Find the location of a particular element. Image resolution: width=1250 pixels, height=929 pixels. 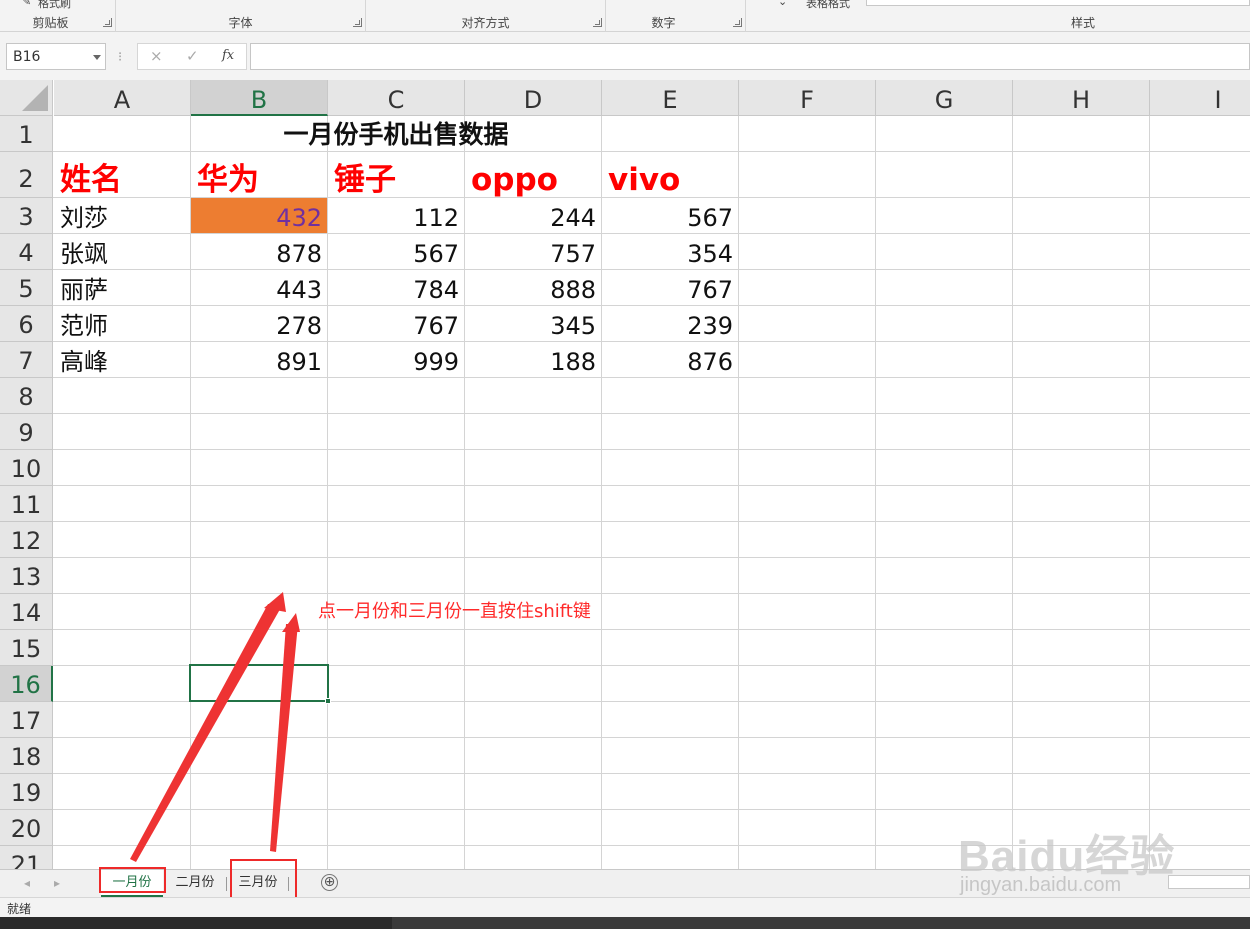

formula-bar: B16 ⁝ × ✓ fx is located at coordinates (625, 56).